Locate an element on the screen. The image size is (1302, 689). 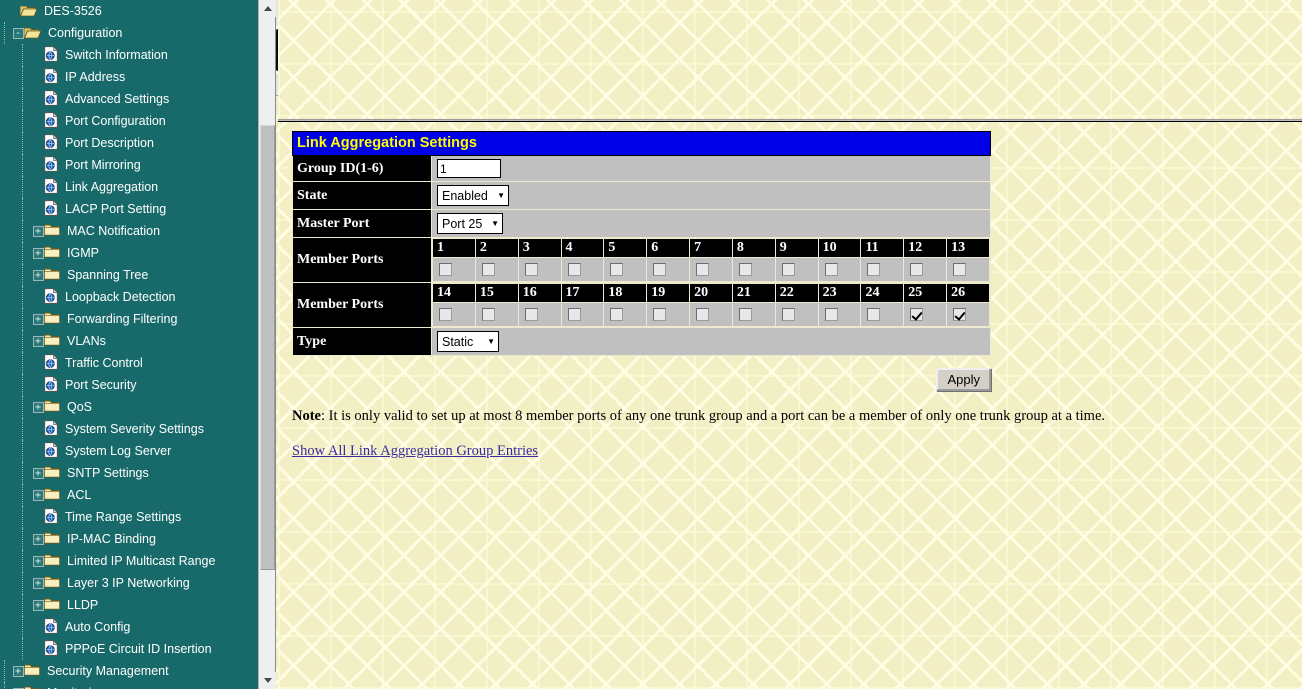
port-26-checkbox is located at coordinates (960, 315).